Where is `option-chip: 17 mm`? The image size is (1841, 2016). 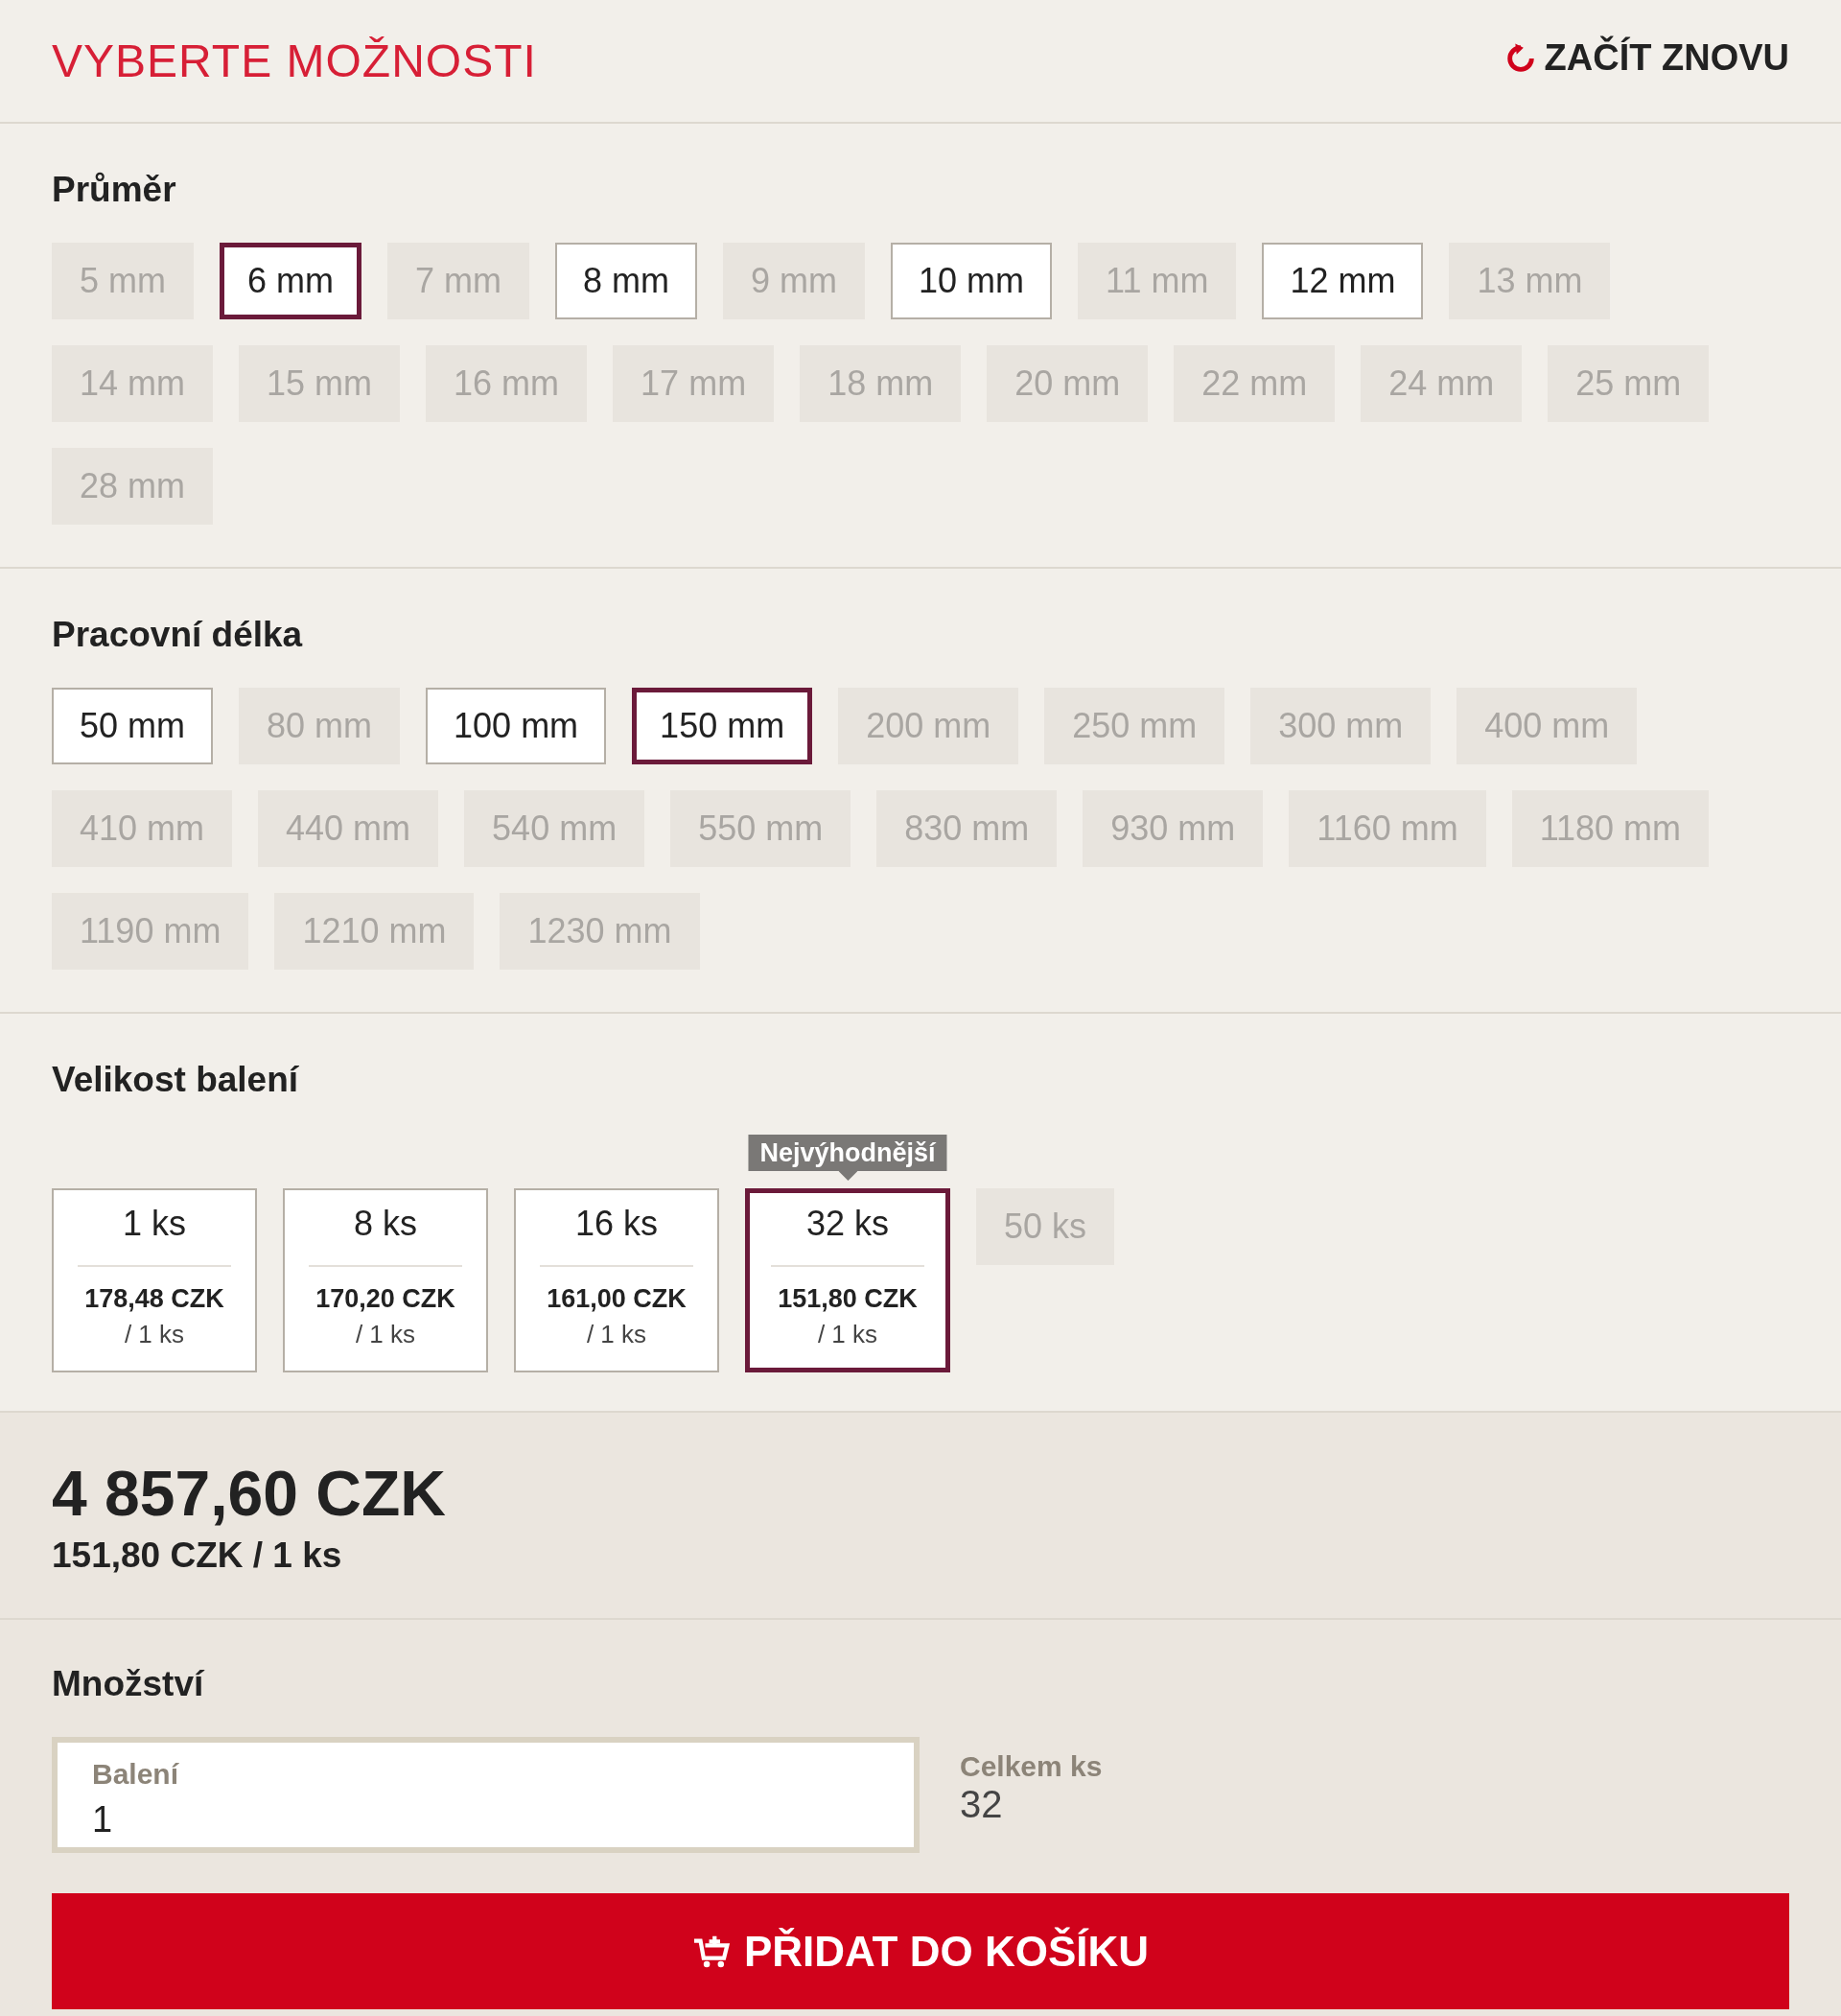 option-chip: 17 mm is located at coordinates (694, 384).